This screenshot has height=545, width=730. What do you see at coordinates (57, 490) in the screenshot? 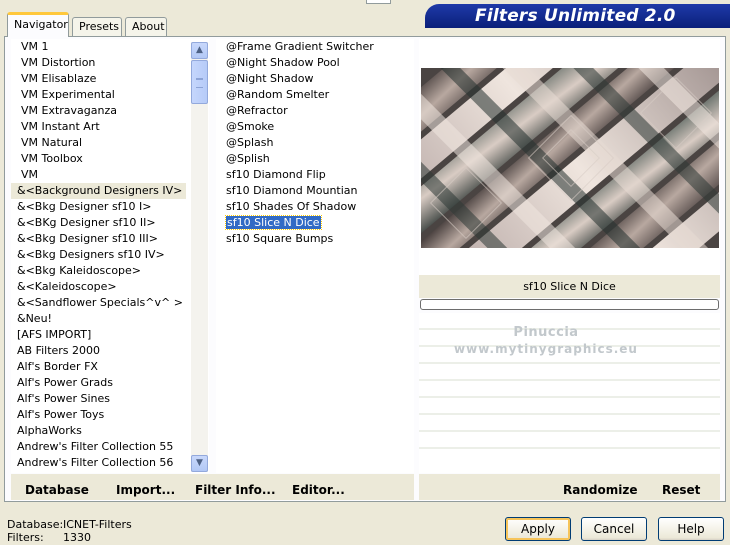
I see `database-button: Database` at bounding box center [57, 490].